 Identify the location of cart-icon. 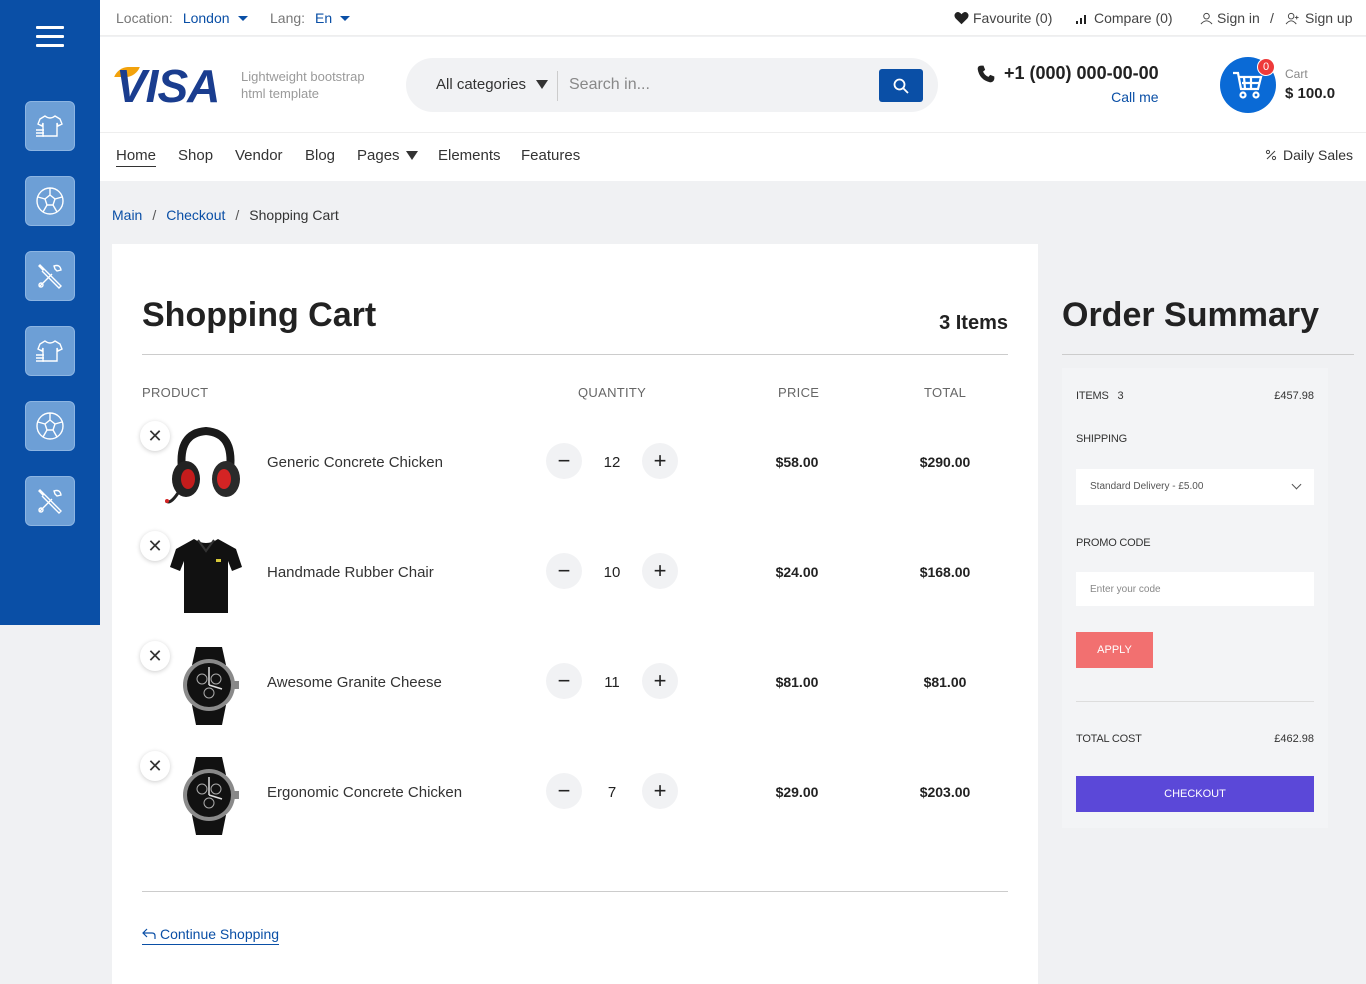
(1248, 85).